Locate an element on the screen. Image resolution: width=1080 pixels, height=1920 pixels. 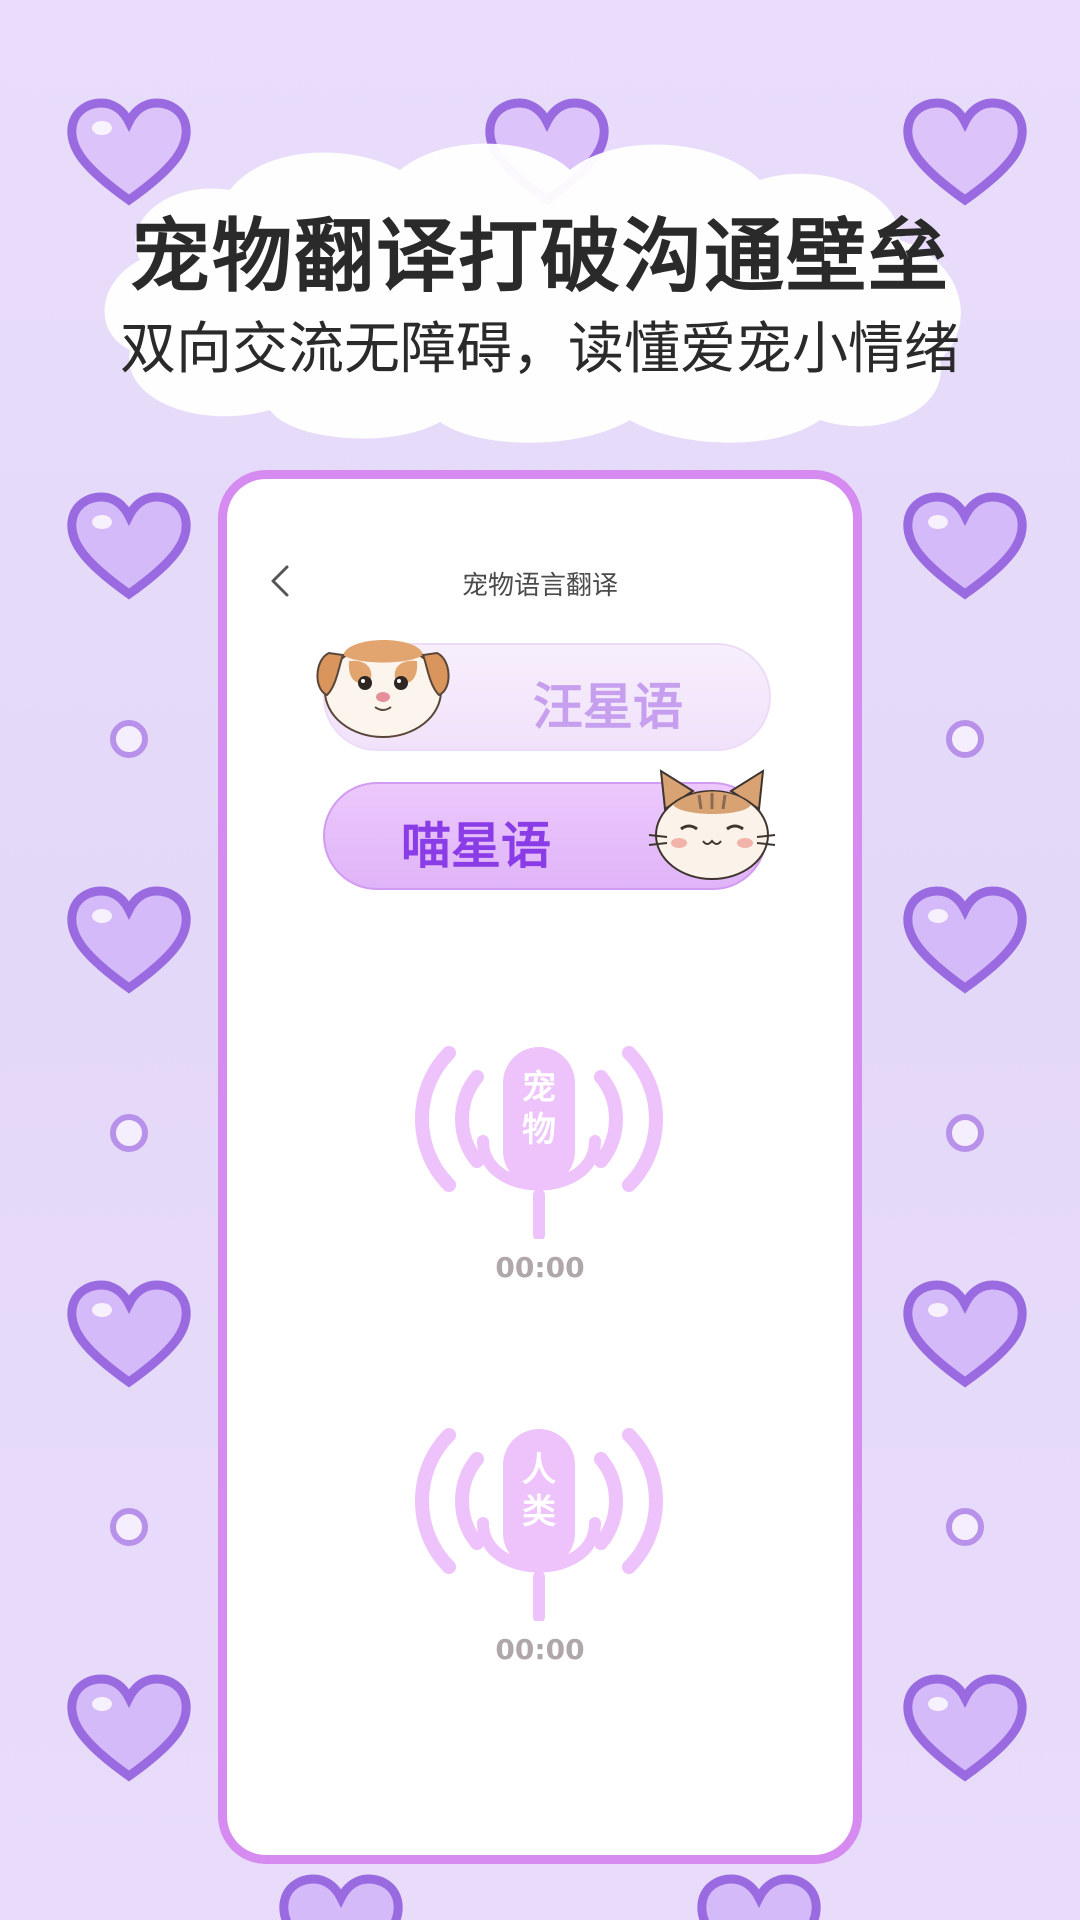
cat-face-icon is located at coordinates (712, 824).